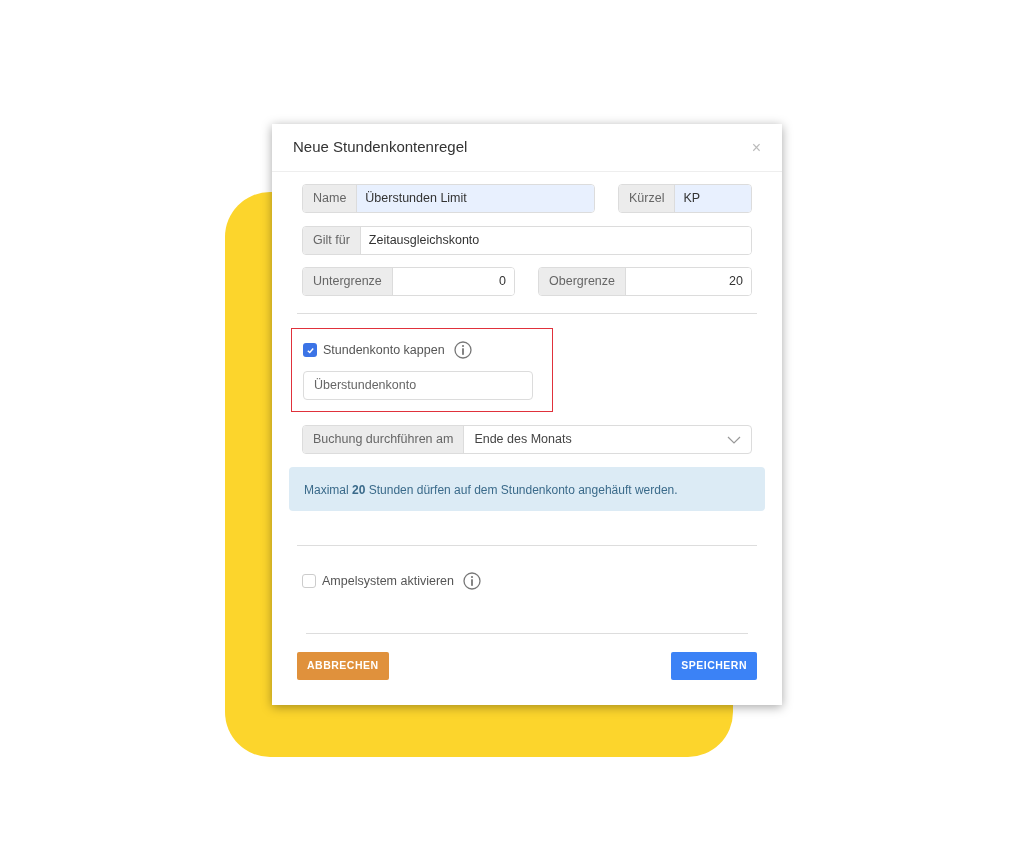  Describe the element at coordinates (384, 350) in the screenshot. I see `checkbox-label: Stundenkonto kappen` at that location.